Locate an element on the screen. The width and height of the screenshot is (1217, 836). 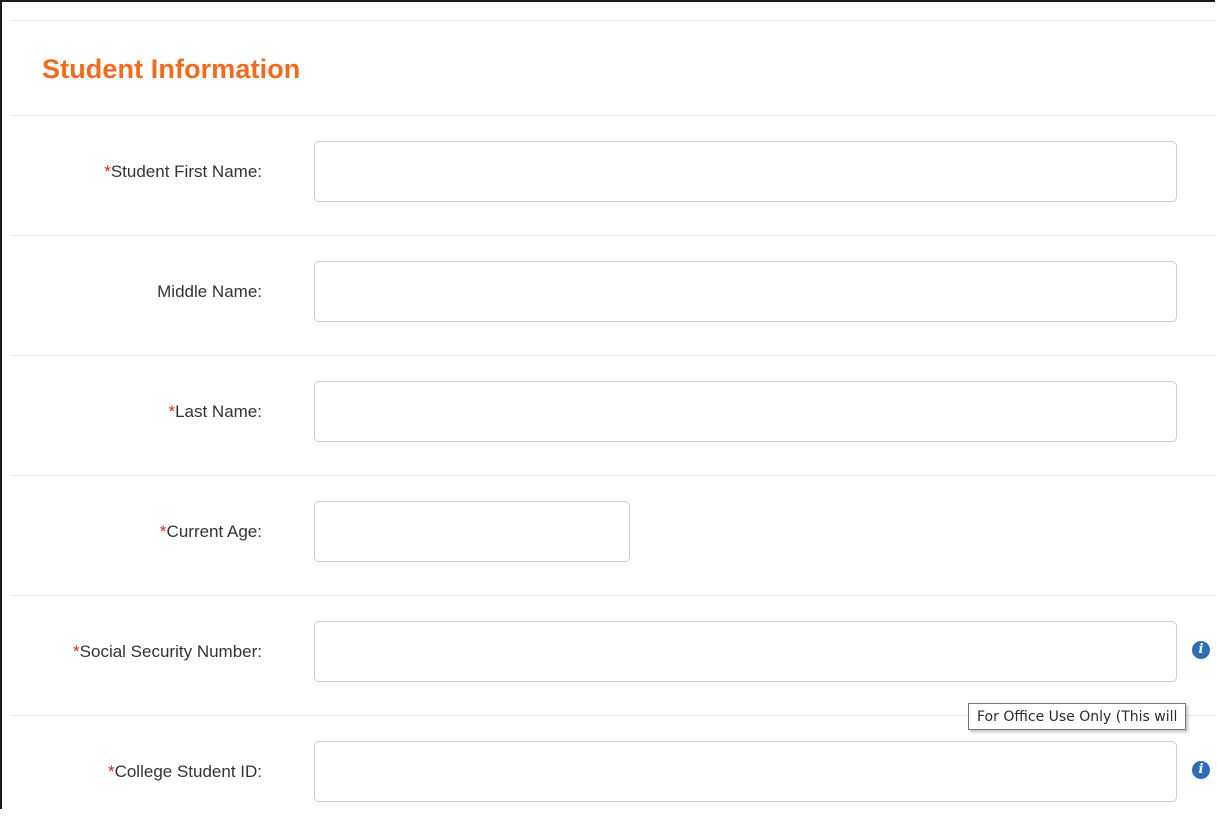
form-row-ssn: *Social Security Number: i is located at coordinates (613, 655).